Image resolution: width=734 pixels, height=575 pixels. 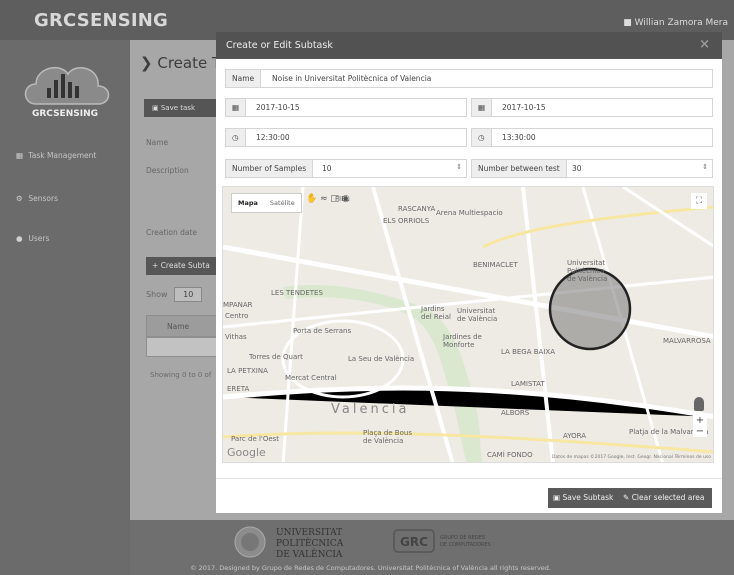 What do you see at coordinates (182, 266) in the screenshot?
I see `create-subtask-button: + Create Subta` at bounding box center [182, 266].